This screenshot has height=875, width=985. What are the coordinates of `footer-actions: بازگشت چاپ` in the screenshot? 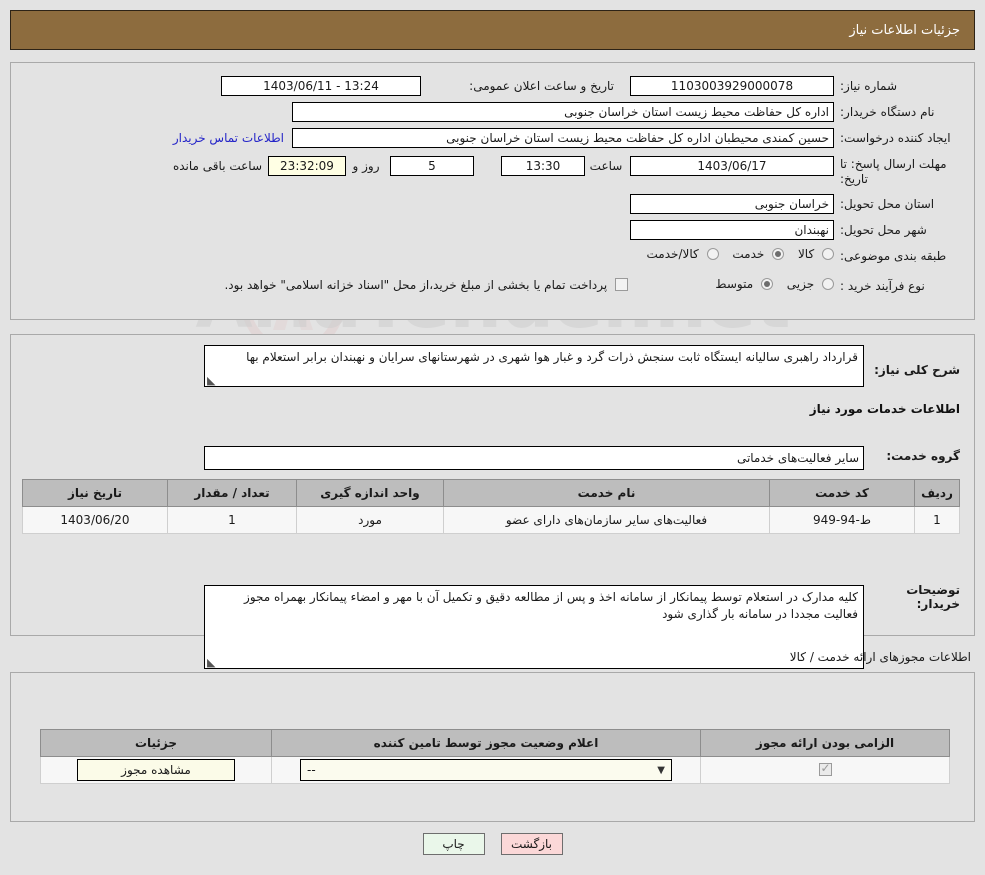 It's located at (492, 844).